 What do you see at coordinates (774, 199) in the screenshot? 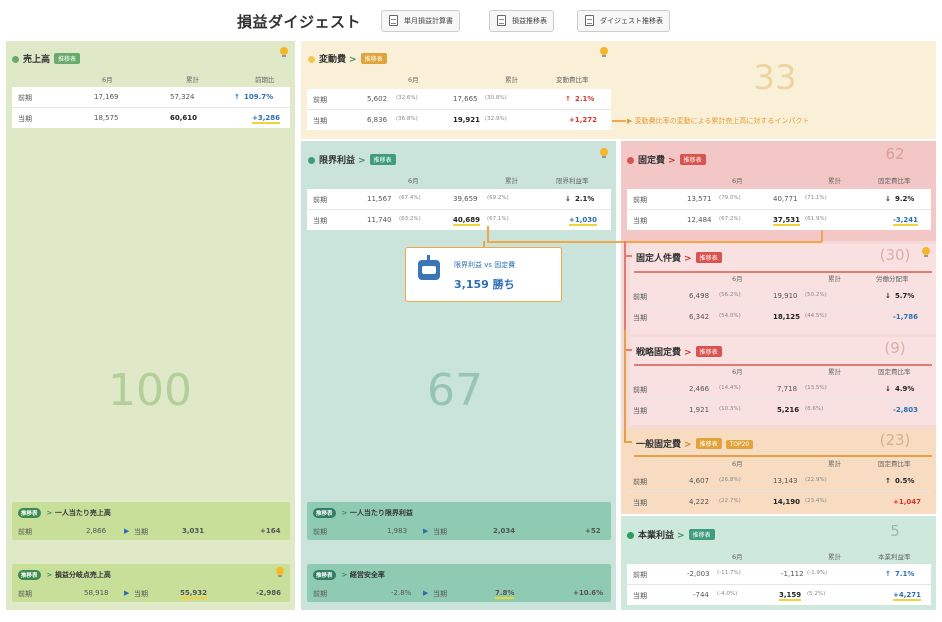
I see `table-row: 前期 13,571 (79.0%) 40,771 (71.1%) ↓ 9.2%` at bounding box center [774, 199].